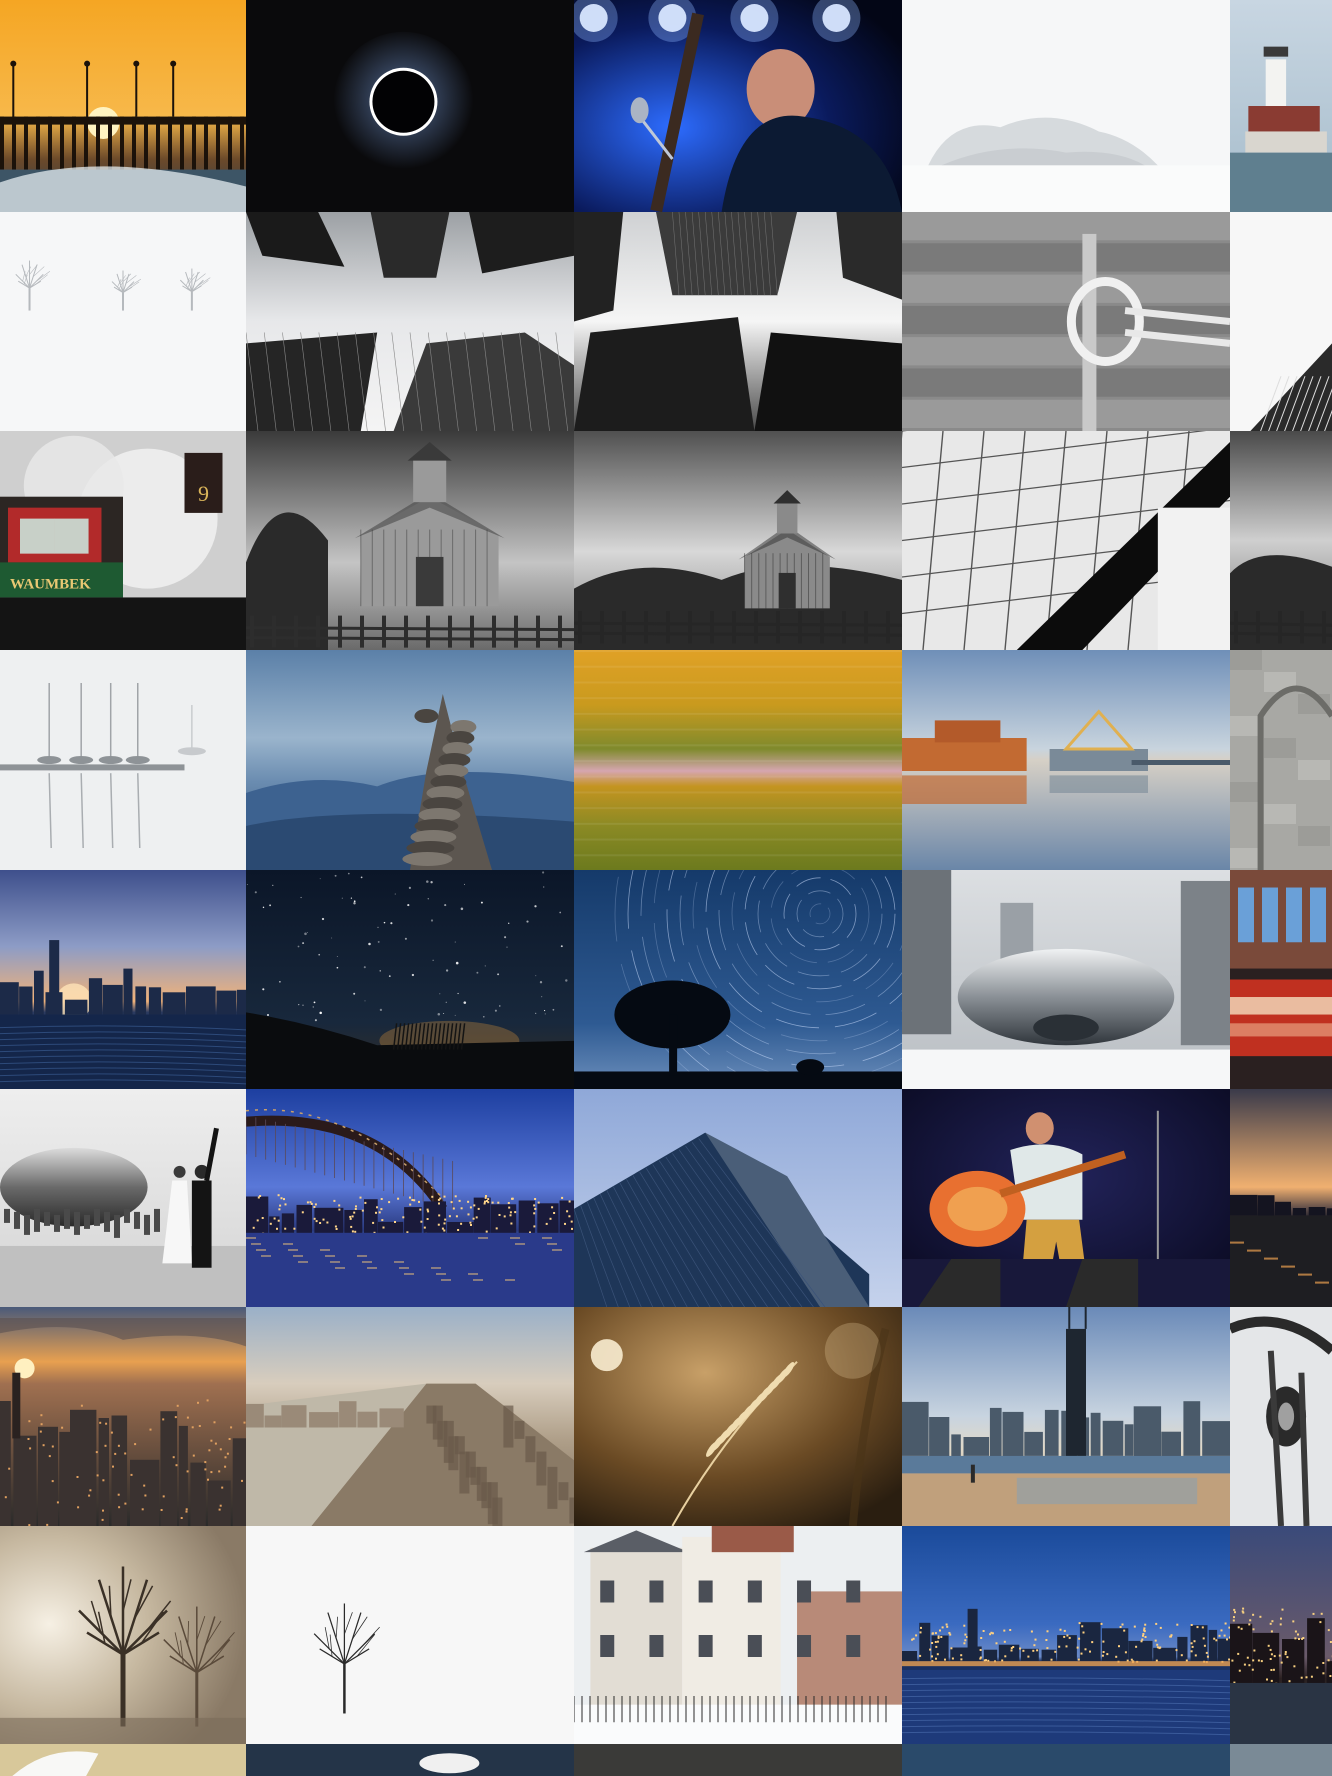 This screenshot has width=1332, height=1776. I want to click on photo-tile-snowy-trees-white, so click(1066, 106).